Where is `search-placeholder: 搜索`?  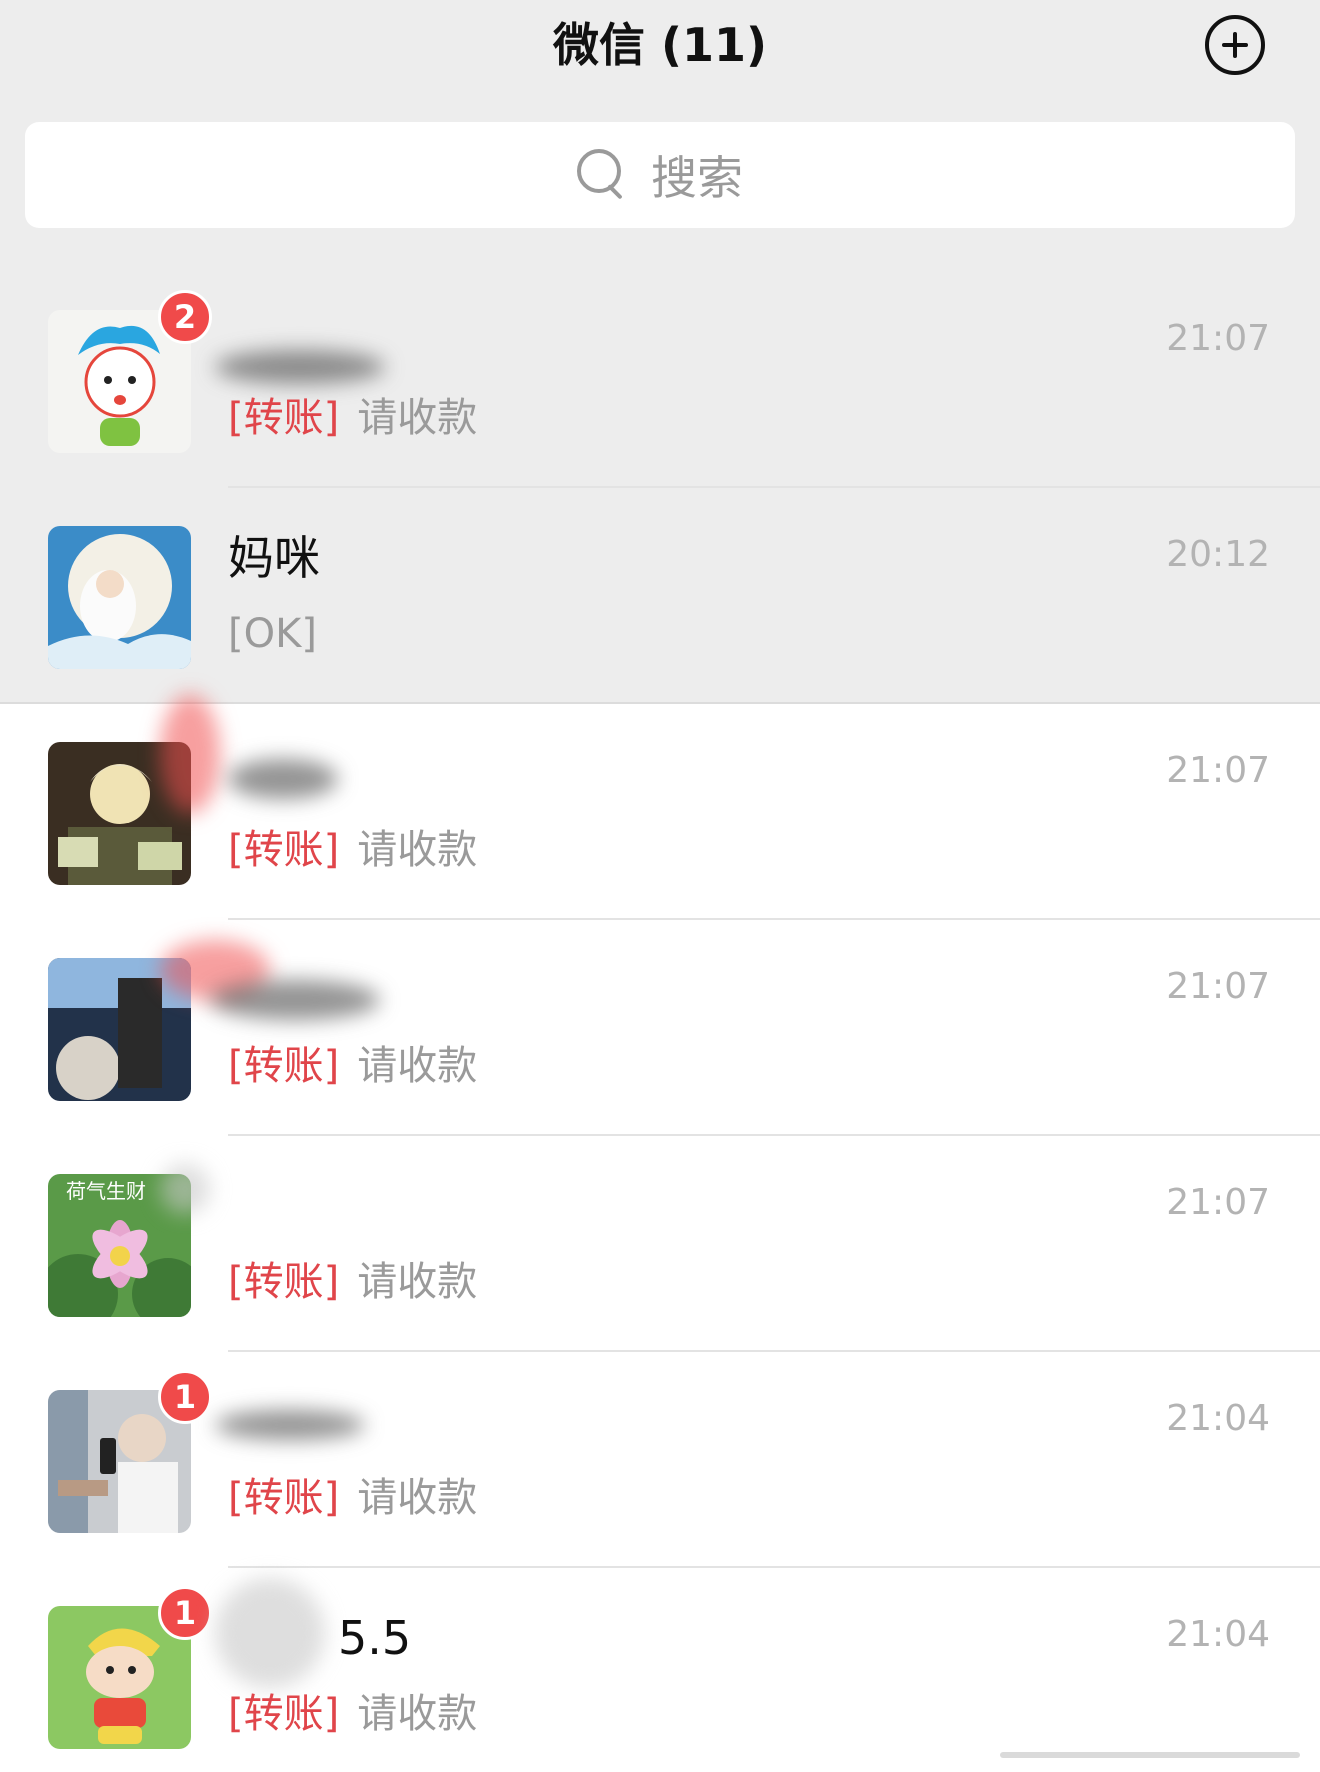 search-placeholder: 搜索 is located at coordinates (697, 178).